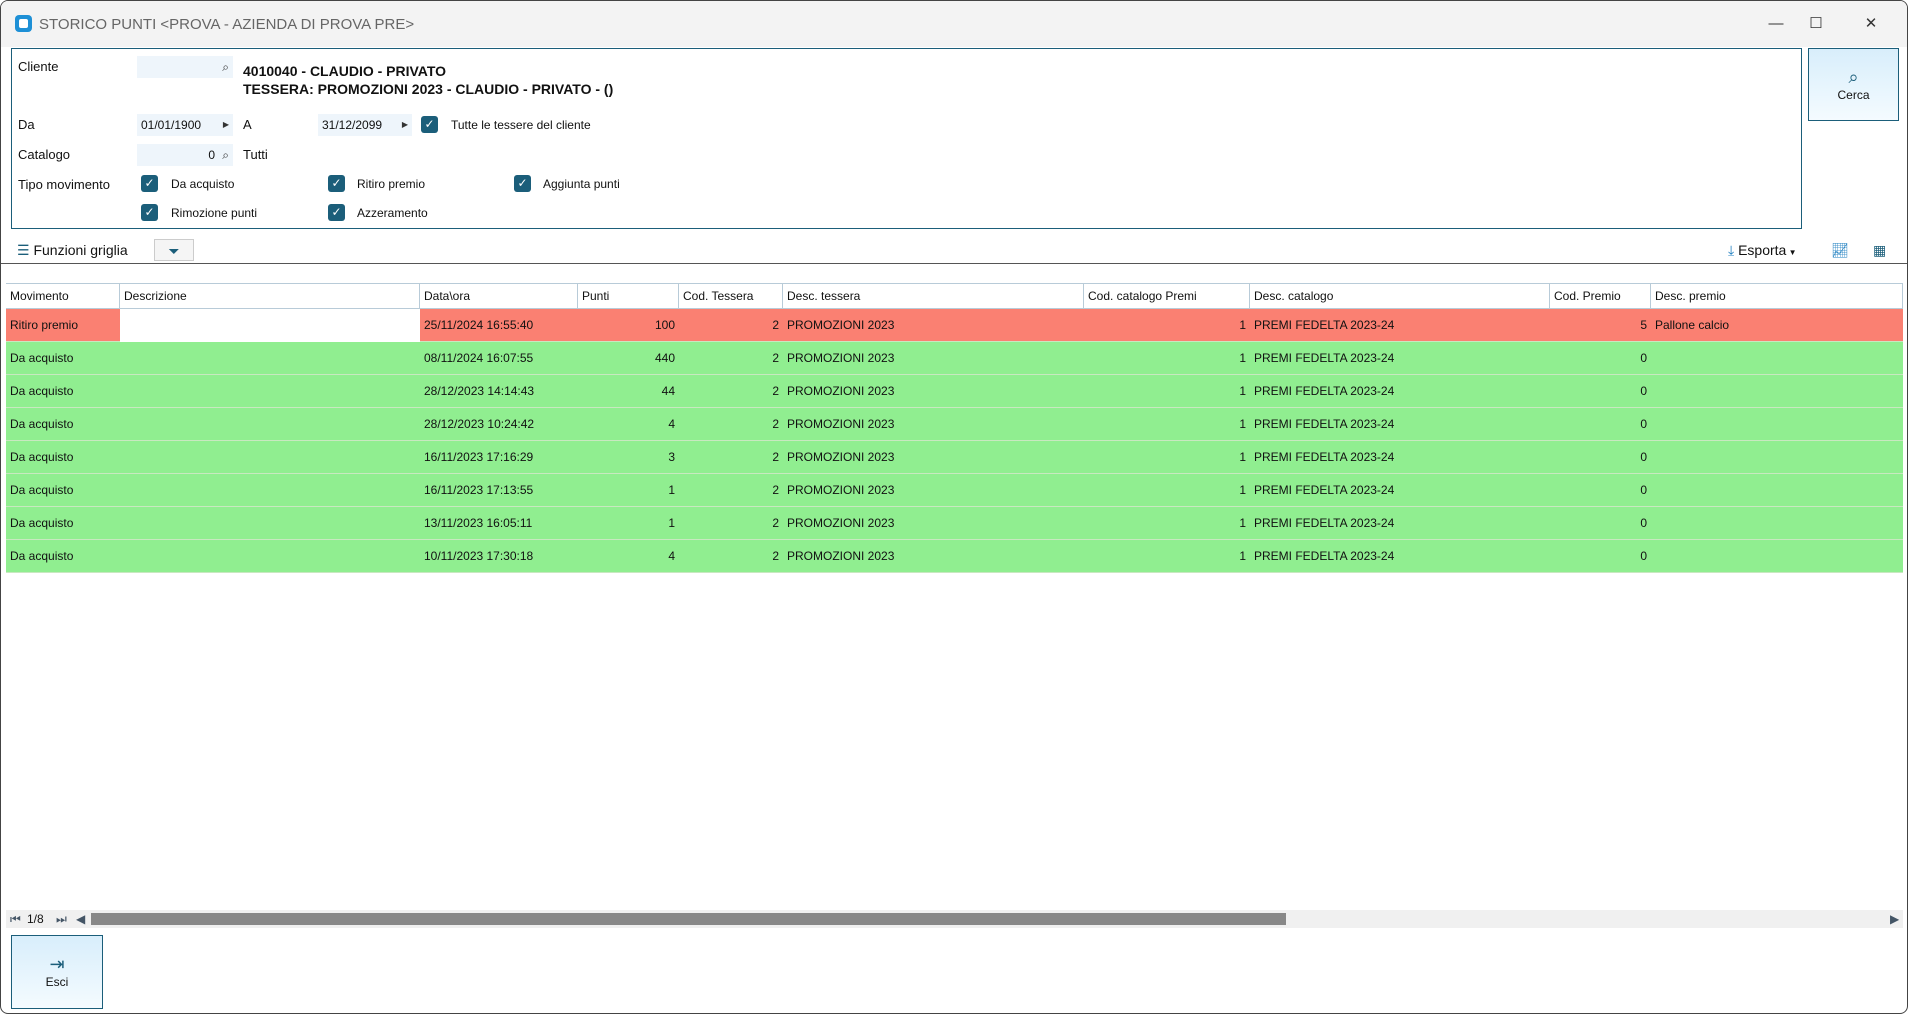 This screenshot has height=1017, width=1908. I want to click on column-header: Descrizione, so click(270, 296).